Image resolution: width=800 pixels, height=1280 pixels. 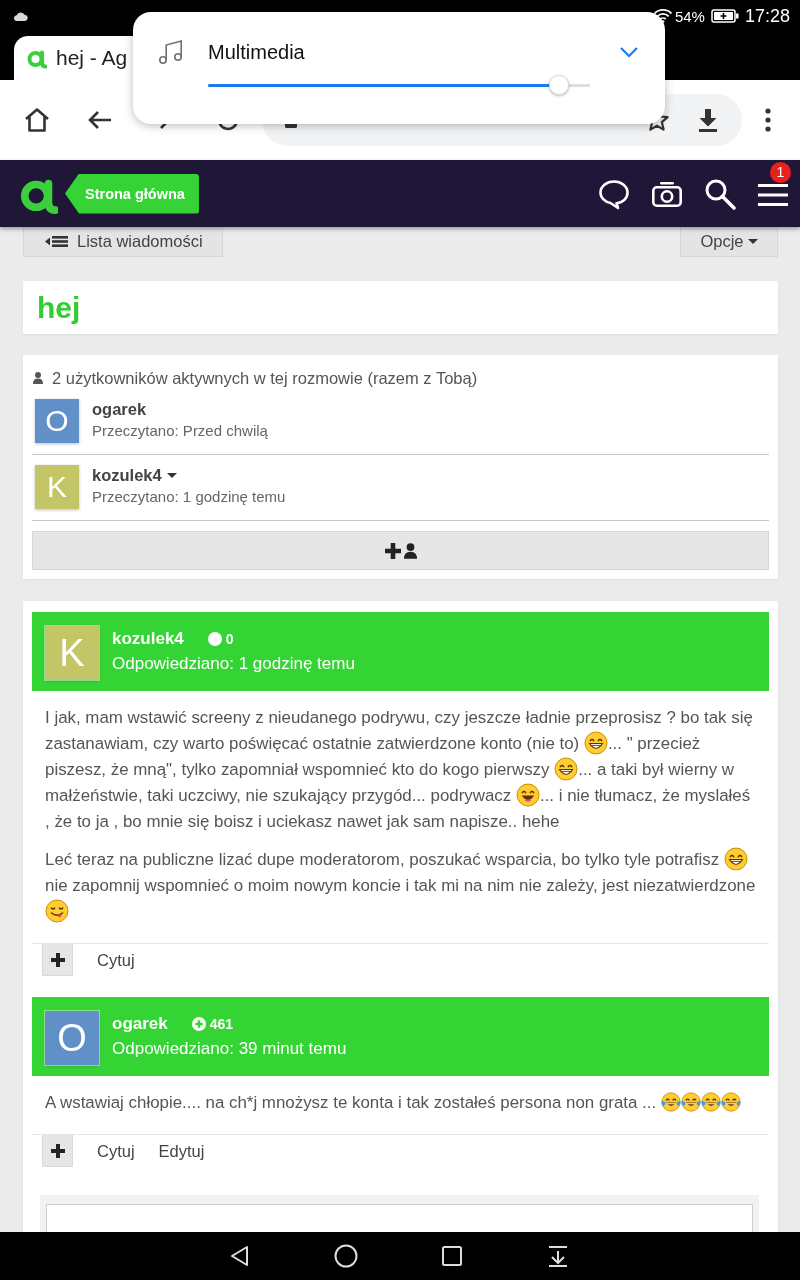 What do you see at coordinates (729, 242) in the screenshot?
I see `options-button: Opcje` at bounding box center [729, 242].